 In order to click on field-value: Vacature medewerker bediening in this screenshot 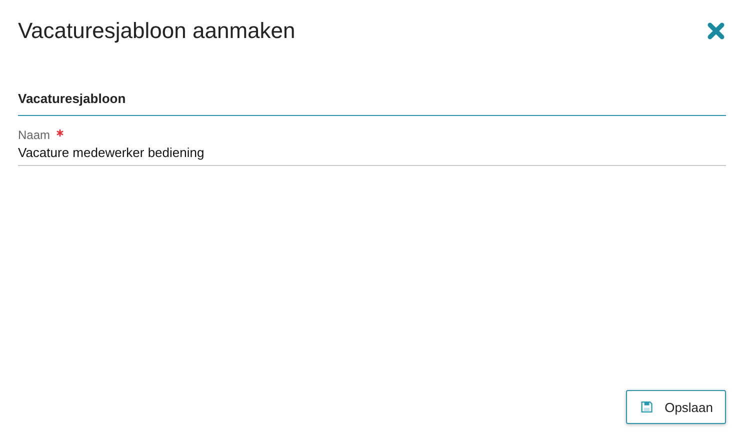, I will do `click(112, 152)`.